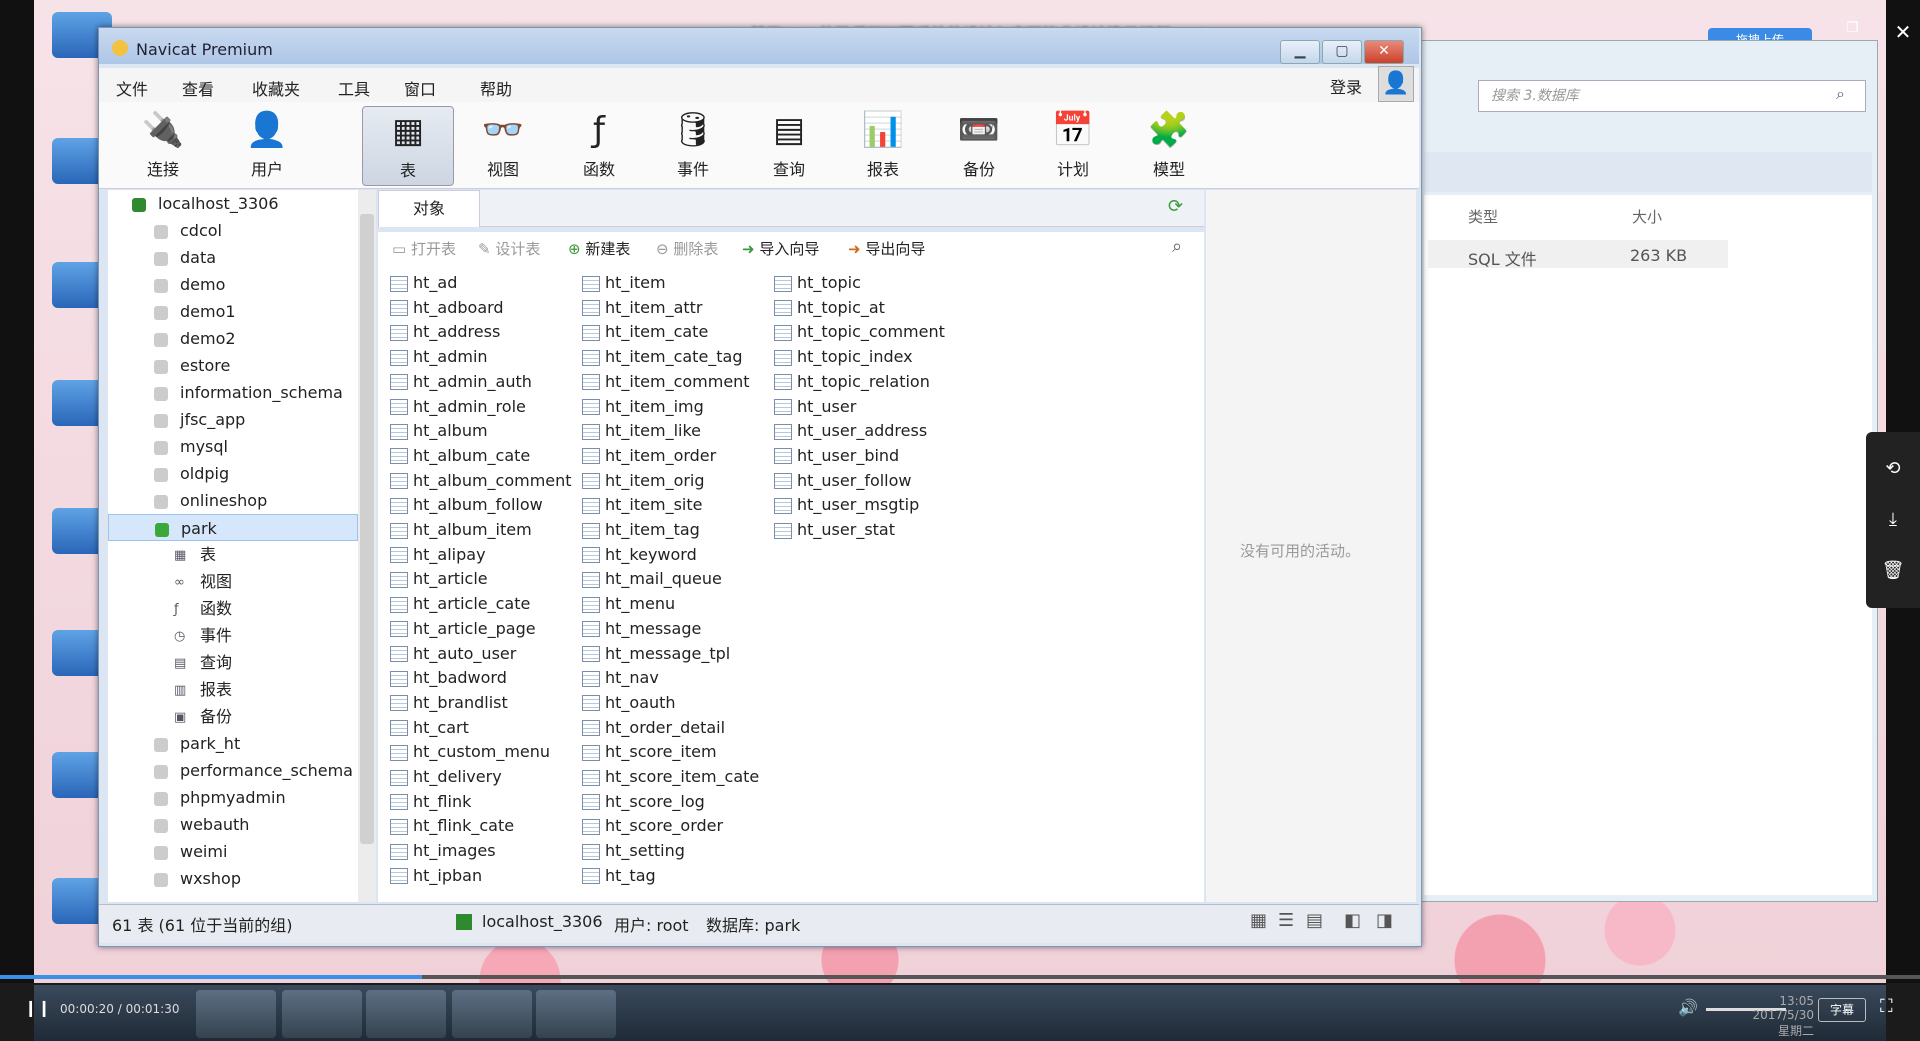 The image size is (1920, 1041). Describe the element at coordinates (367, 529) in the screenshot. I see `tree-scrollbar-thumb` at that location.